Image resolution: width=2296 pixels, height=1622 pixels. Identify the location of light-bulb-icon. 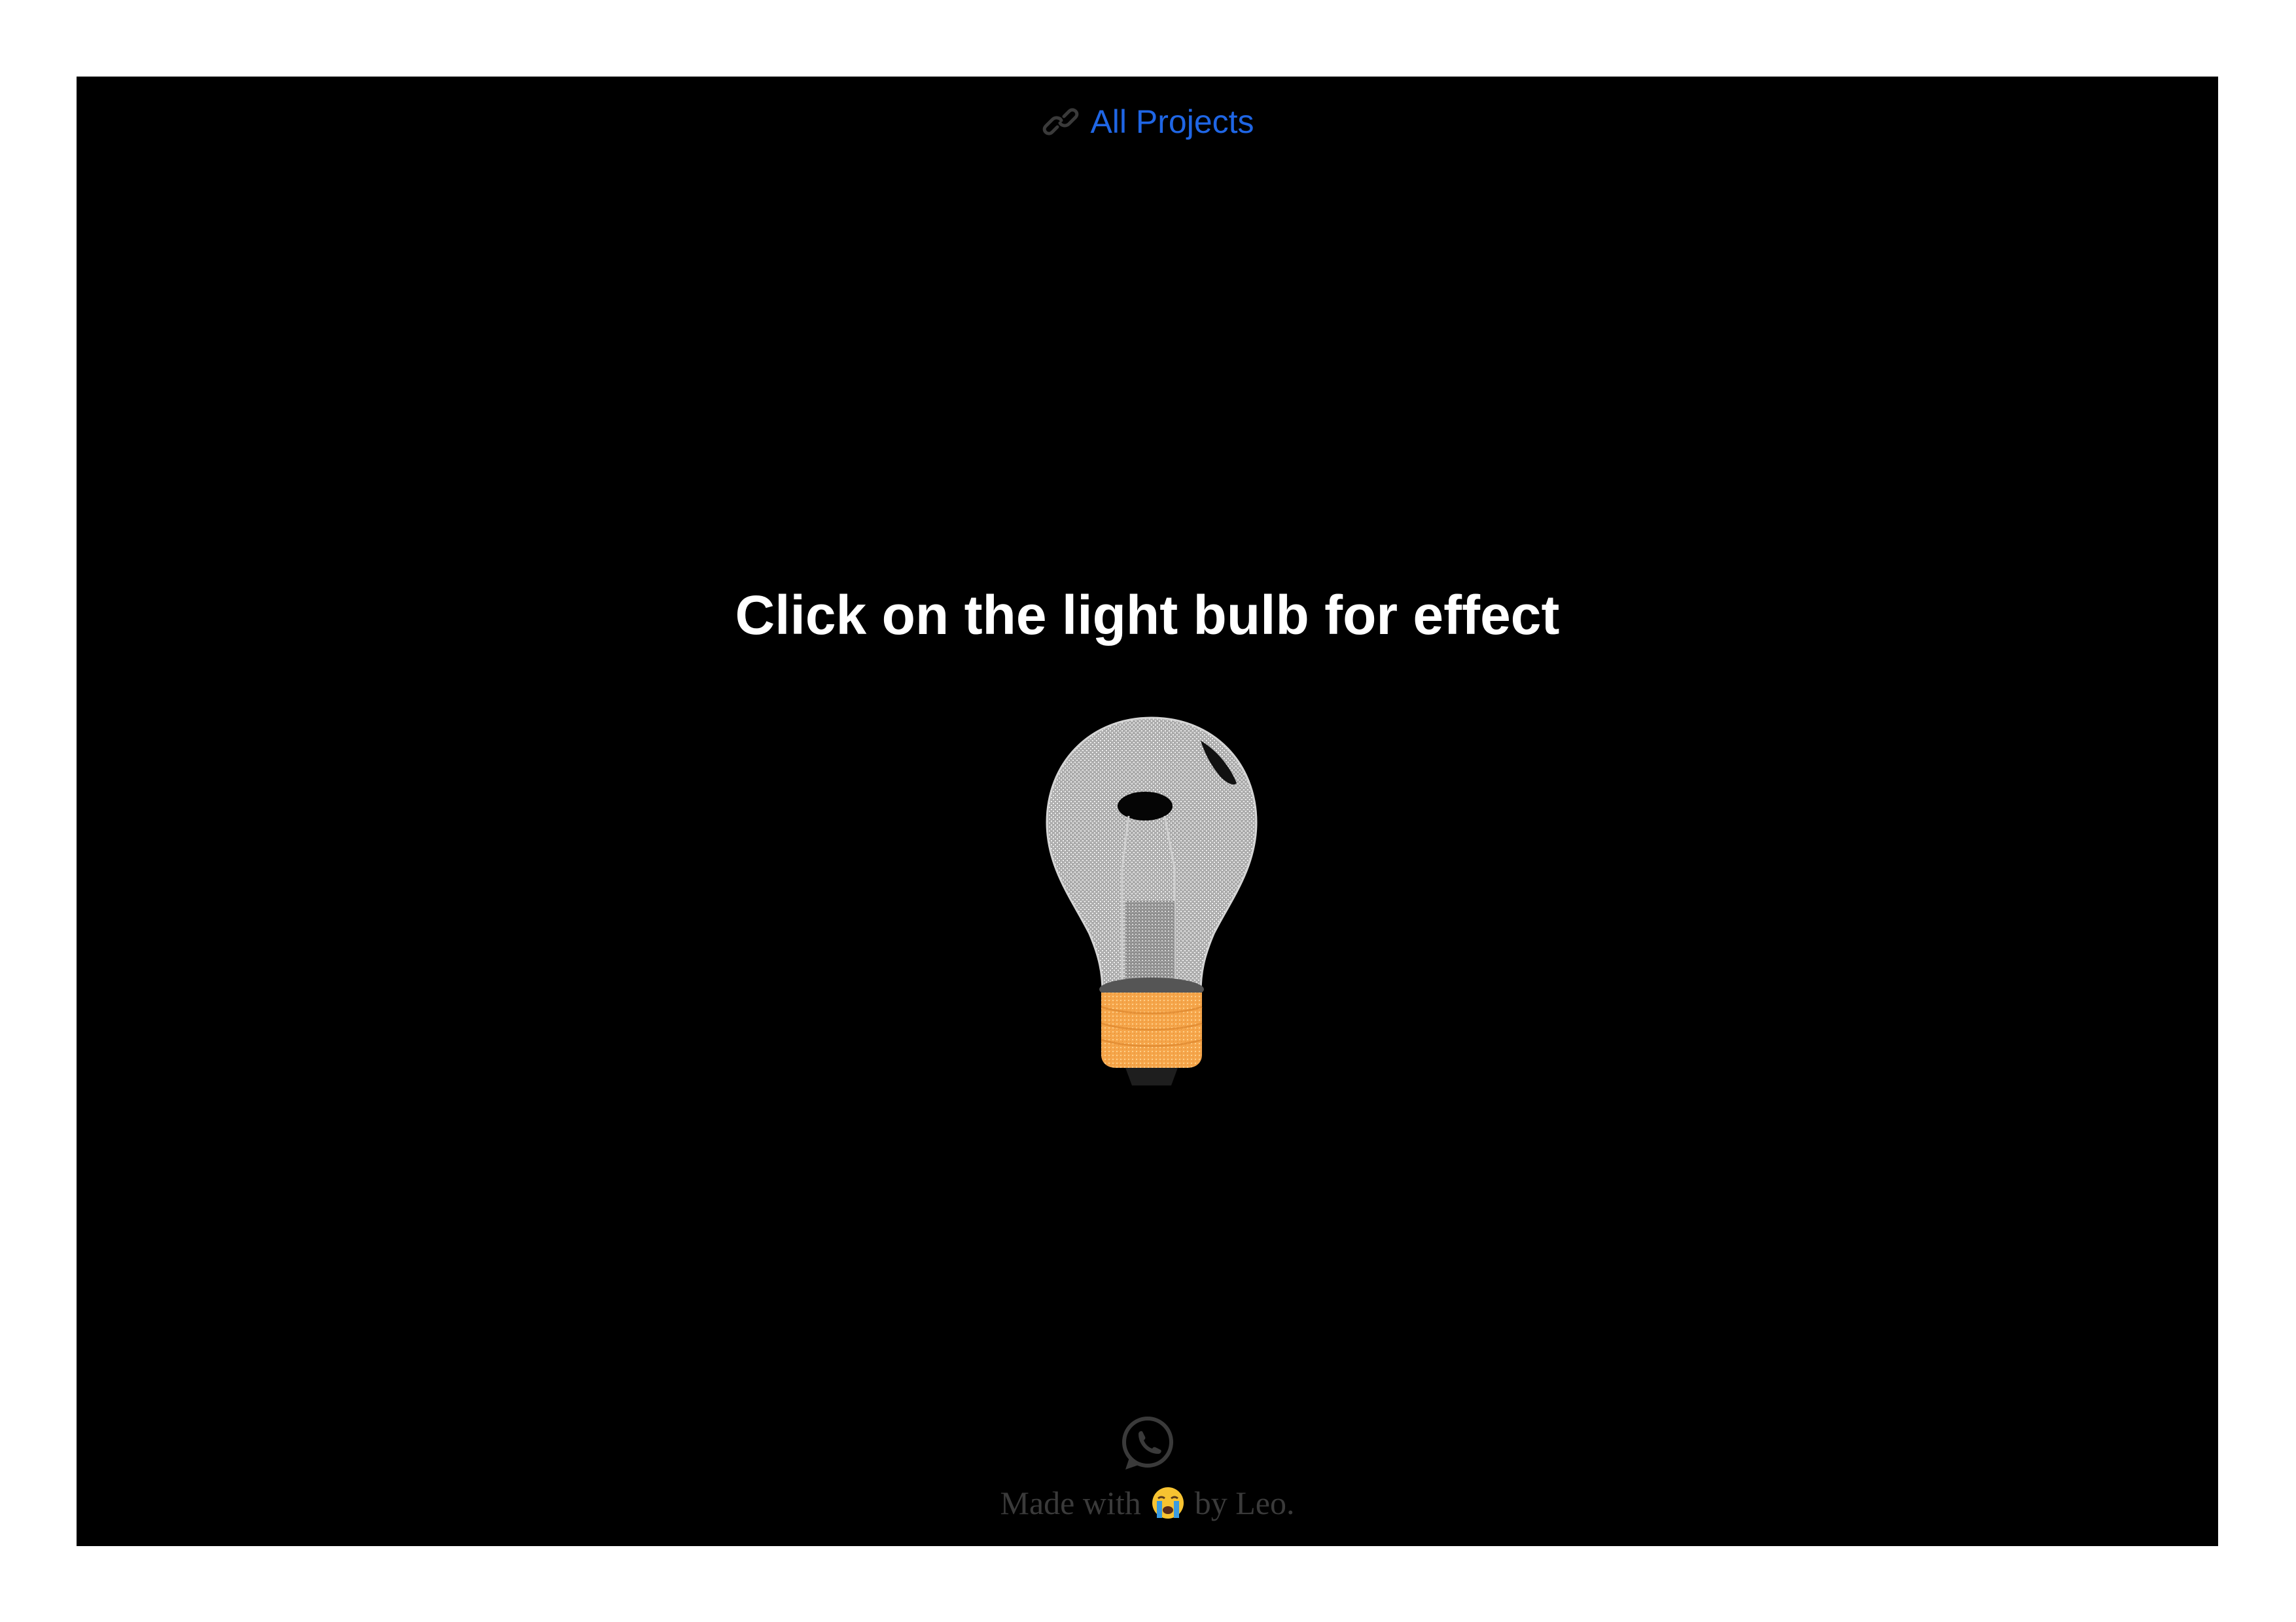
(1152, 898).